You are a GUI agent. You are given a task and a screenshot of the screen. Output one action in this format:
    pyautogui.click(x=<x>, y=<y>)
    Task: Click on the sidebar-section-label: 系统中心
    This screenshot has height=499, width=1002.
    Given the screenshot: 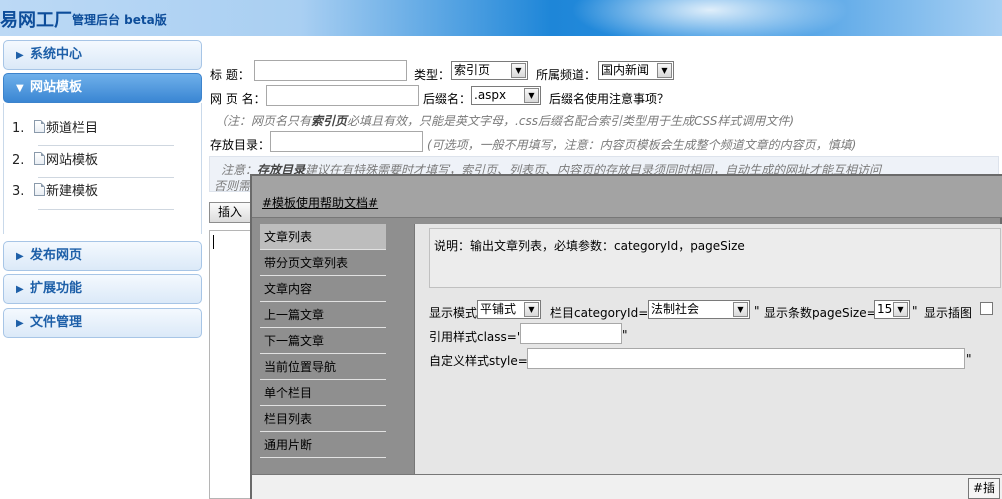 What is the action you would take?
    pyautogui.click(x=56, y=54)
    